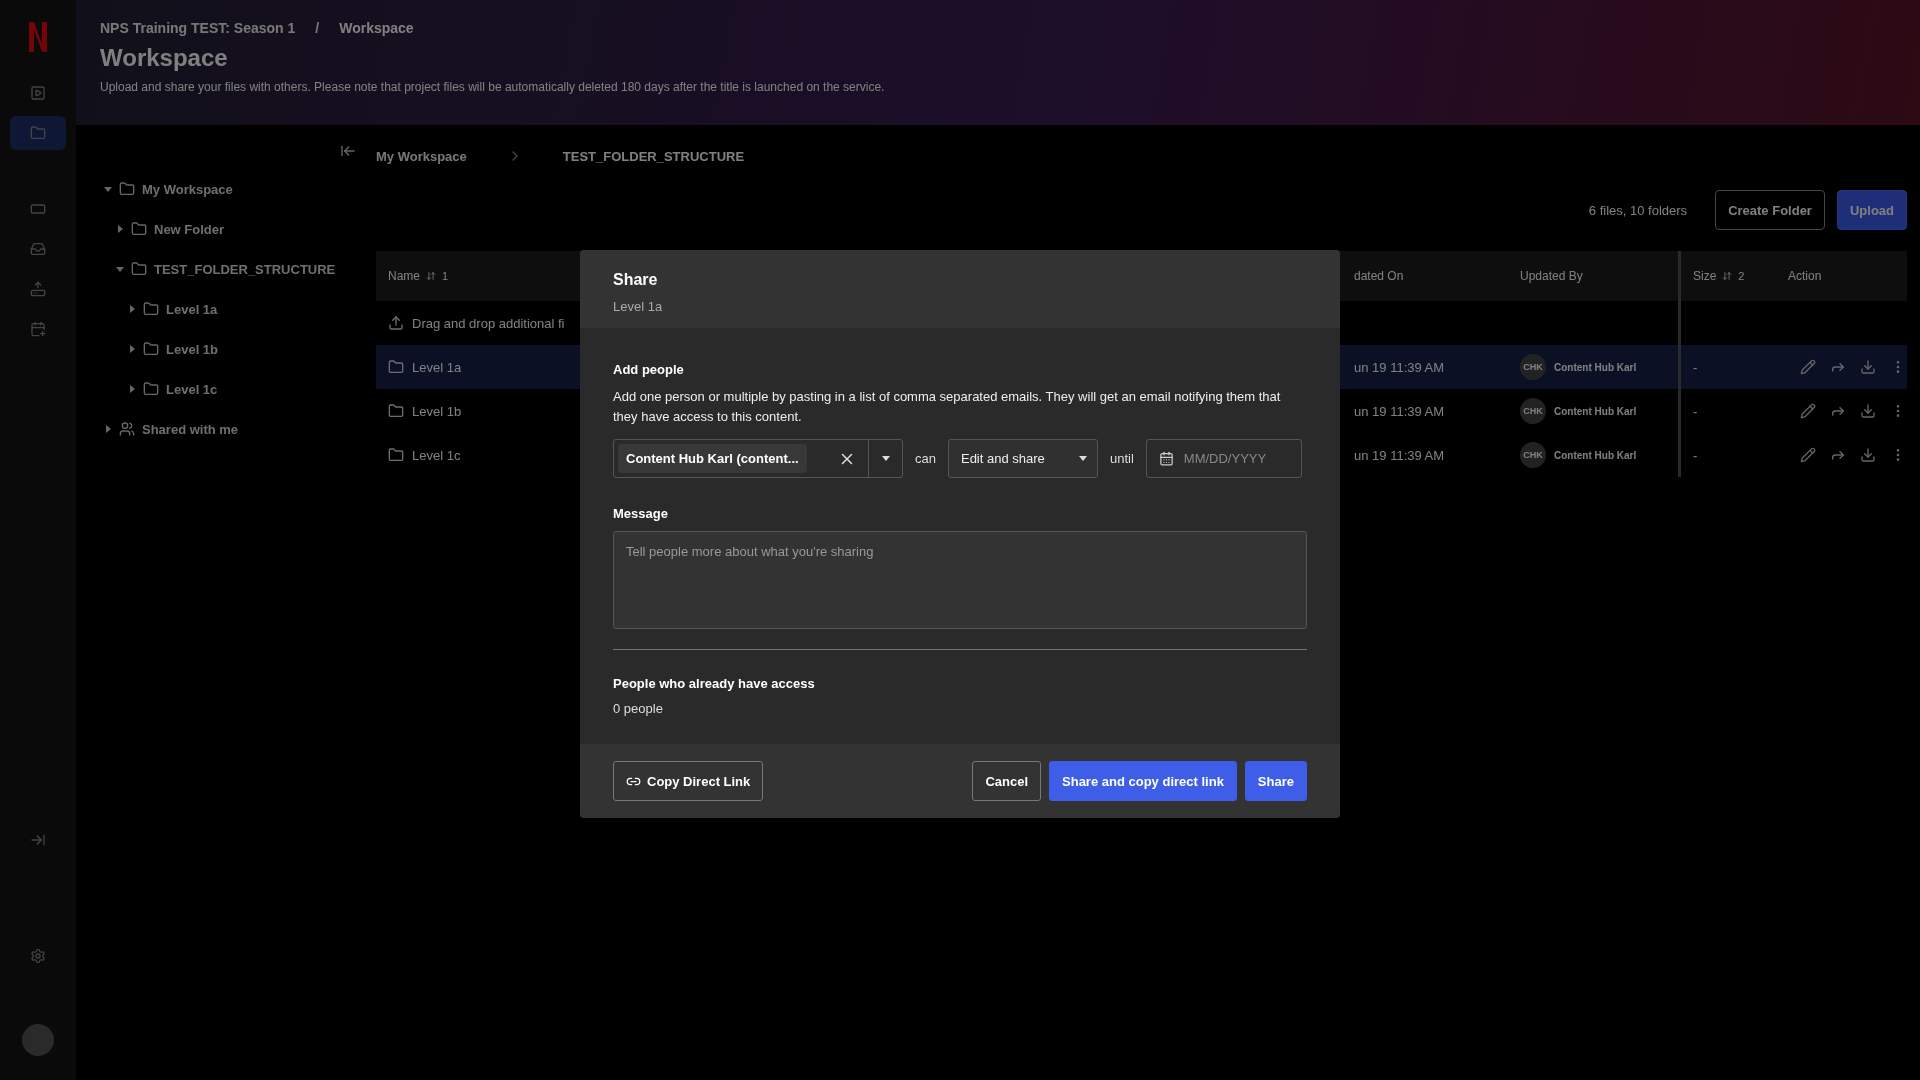 The height and width of the screenshot is (1080, 1920). I want to click on page-title: Workspace, so click(164, 58).